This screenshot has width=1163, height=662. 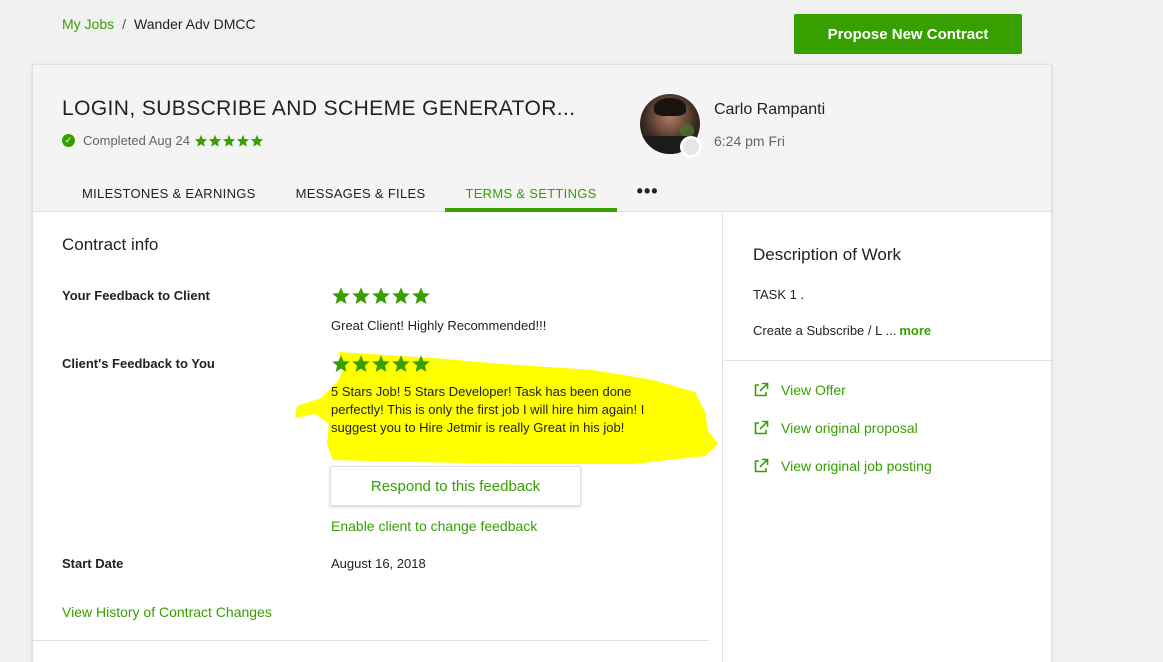 I want to click on job-rating-stars, so click(x=229, y=141).